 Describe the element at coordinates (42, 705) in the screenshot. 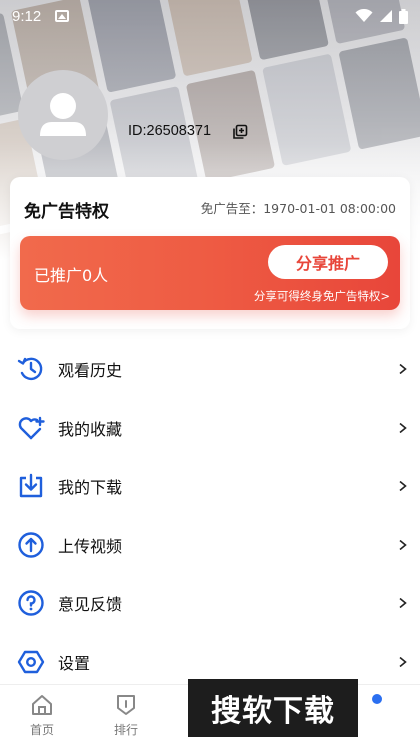

I see `home-icon` at that location.